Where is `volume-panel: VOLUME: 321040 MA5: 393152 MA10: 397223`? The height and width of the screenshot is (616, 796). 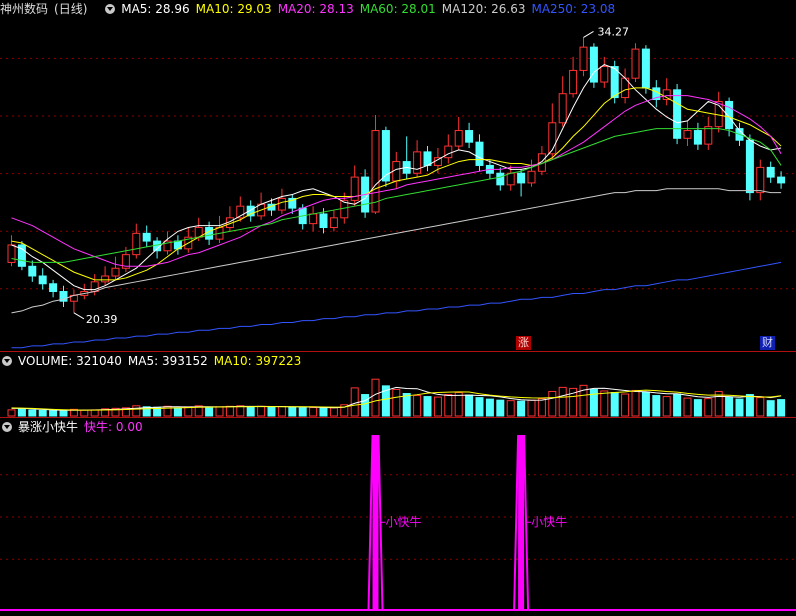 volume-panel: VOLUME: 321040 MA5: 393152 MA10: 397223 is located at coordinates (398, 385).